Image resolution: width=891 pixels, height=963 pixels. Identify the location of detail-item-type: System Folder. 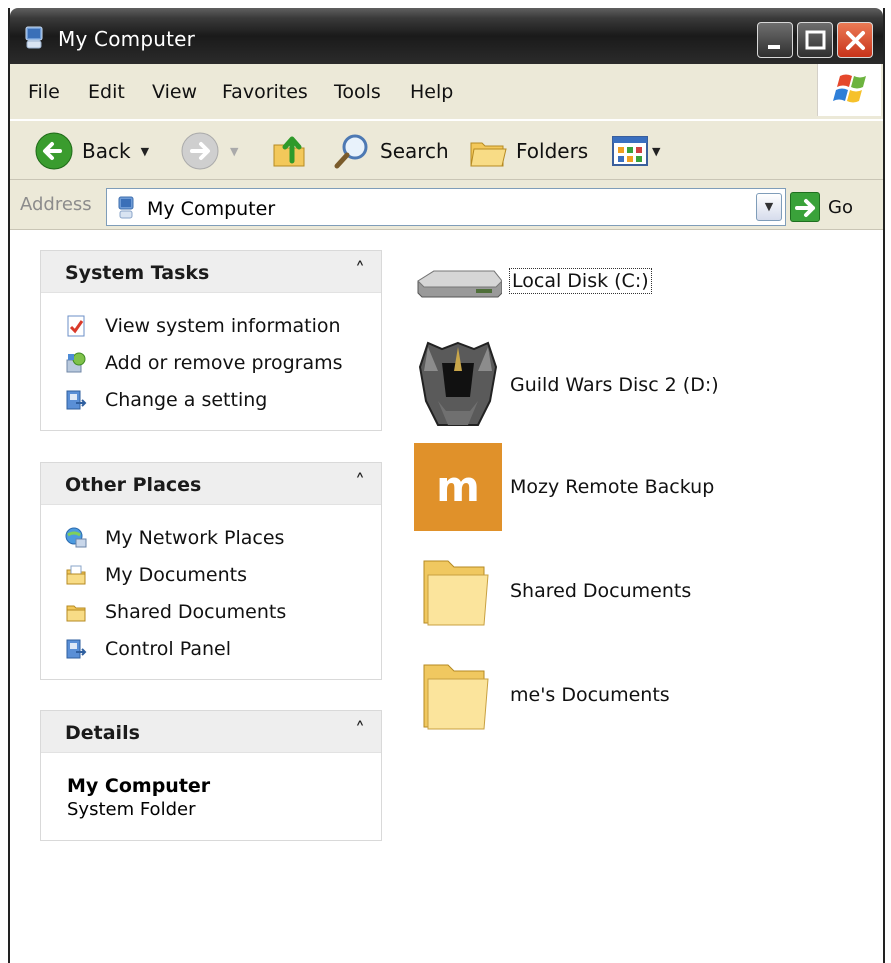
(131, 809).